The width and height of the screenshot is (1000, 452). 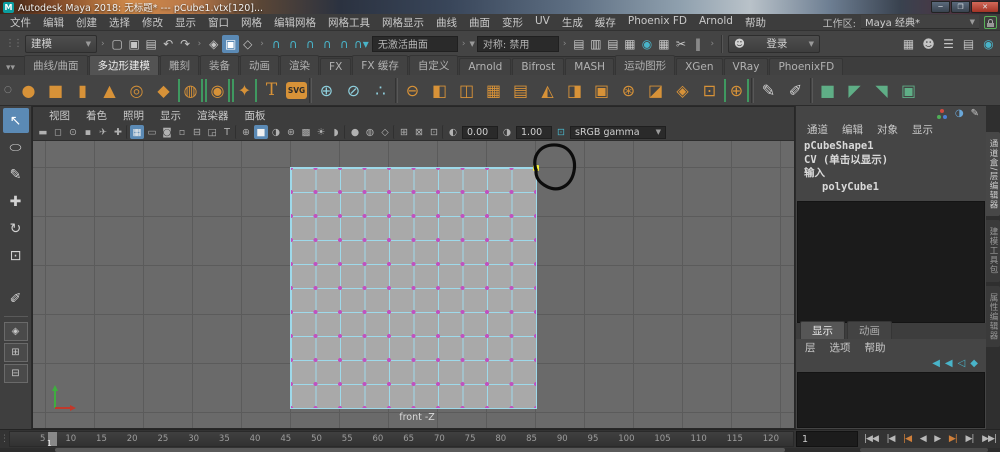 What do you see at coordinates (244, 90) in the screenshot?
I see `super-shape-icon: ✦` at bounding box center [244, 90].